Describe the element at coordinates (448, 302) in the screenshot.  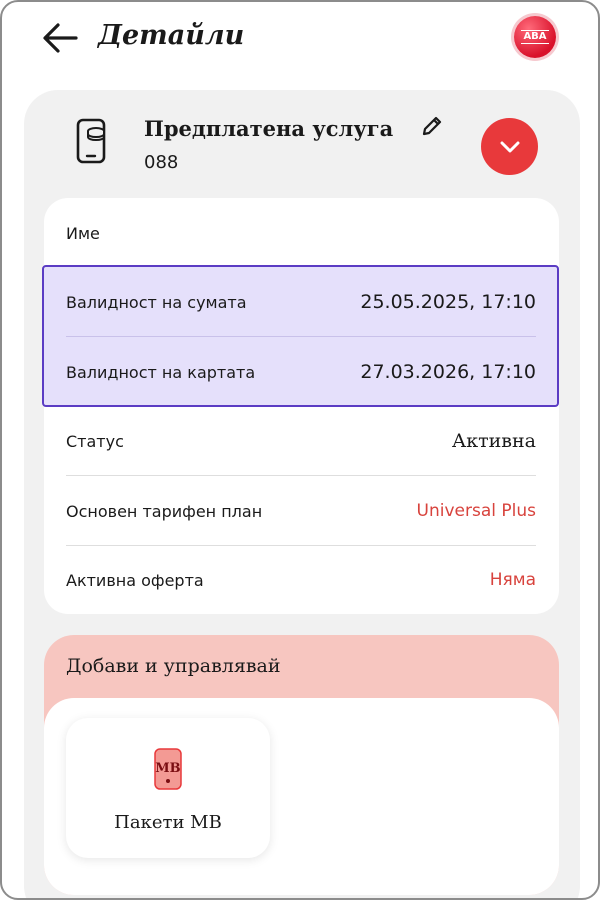
I see `amount-validity-value: 25.05.2025, 17:10` at that location.